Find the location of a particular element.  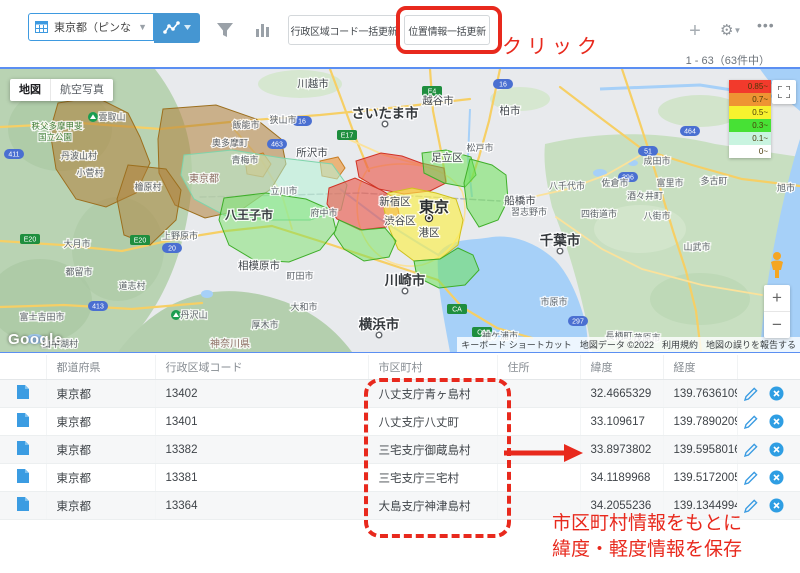

cell-admin-code: 13381 is located at coordinates (262, 477).